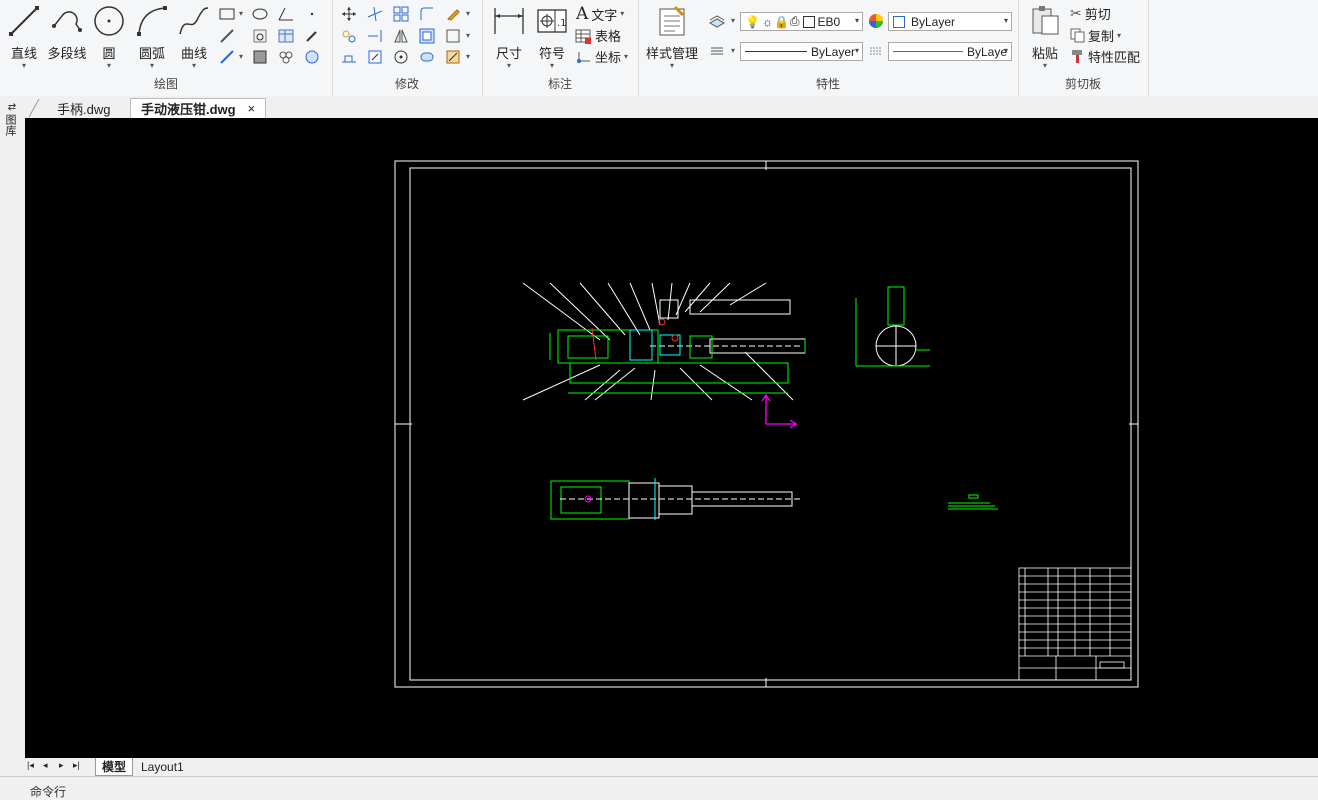 The height and width of the screenshot is (800, 1318). What do you see at coordinates (950, 21) in the screenshot?
I see `color-combo: ByLayer ▾` at bounding box center [950, 21].